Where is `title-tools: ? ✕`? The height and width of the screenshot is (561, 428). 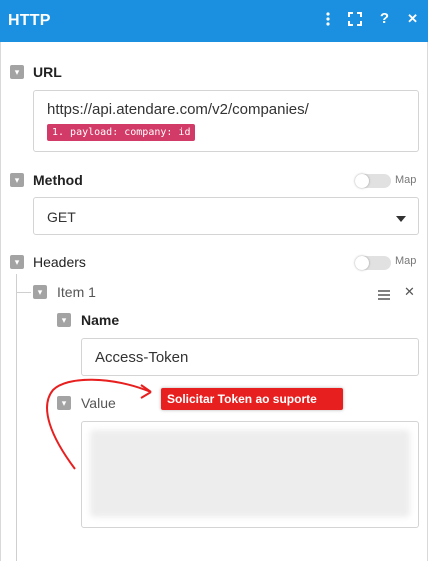 title-tools: ? ✕ is located at coordinates (372, 18).